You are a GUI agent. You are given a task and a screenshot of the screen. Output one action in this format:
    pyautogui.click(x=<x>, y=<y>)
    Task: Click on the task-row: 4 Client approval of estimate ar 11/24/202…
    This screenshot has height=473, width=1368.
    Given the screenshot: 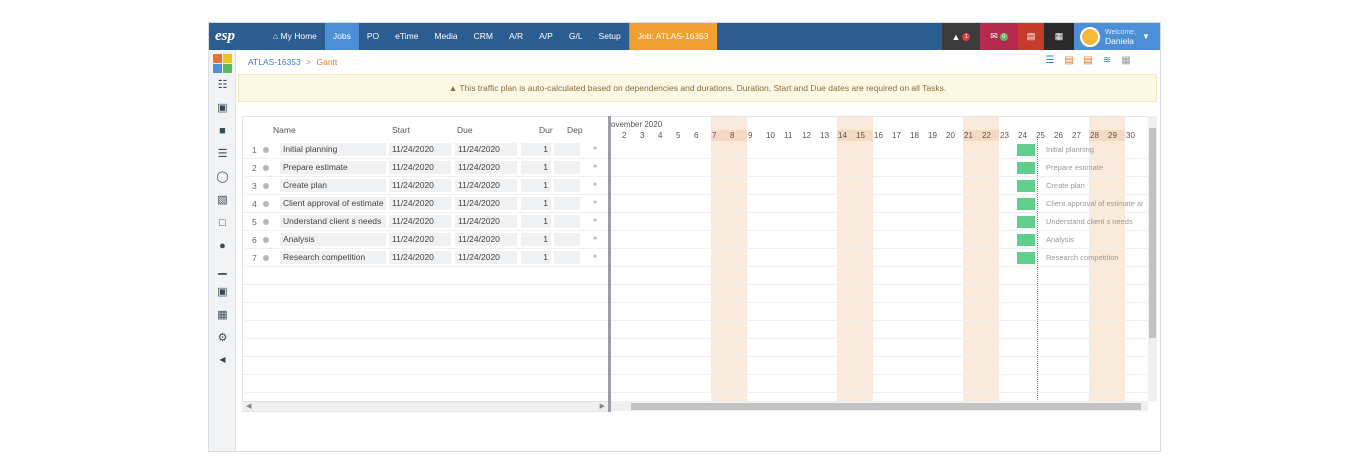 What is the action you would take?
    pyautogui.click(x=425, y=204)
    